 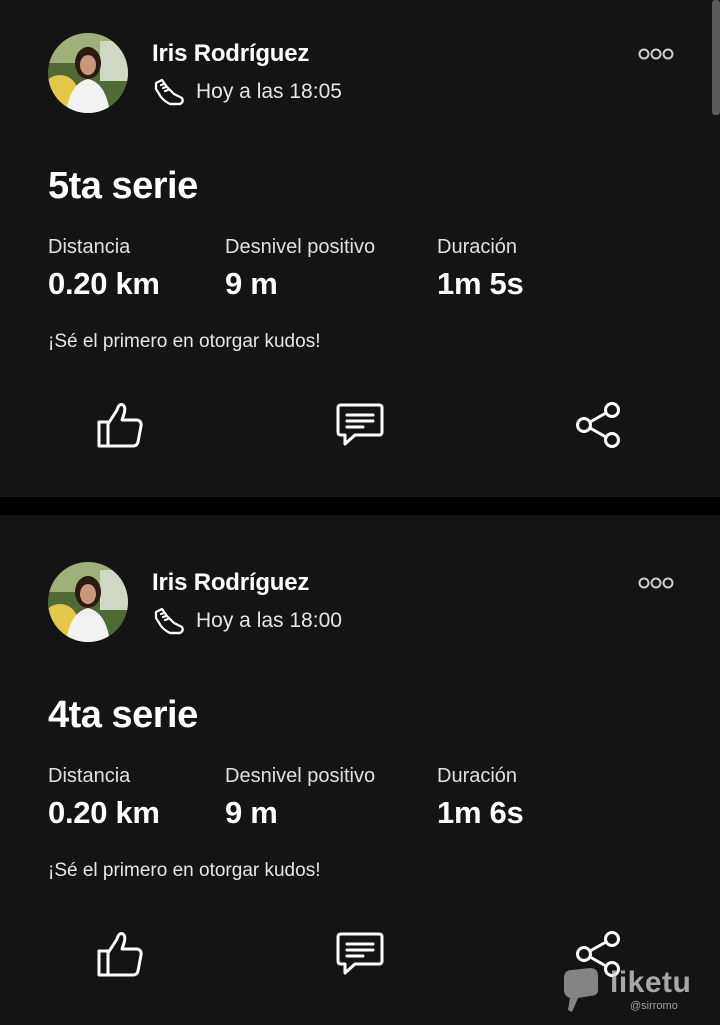 I want to click on stat-duration: Duración 1m 5s, so click(x=480, y=268).